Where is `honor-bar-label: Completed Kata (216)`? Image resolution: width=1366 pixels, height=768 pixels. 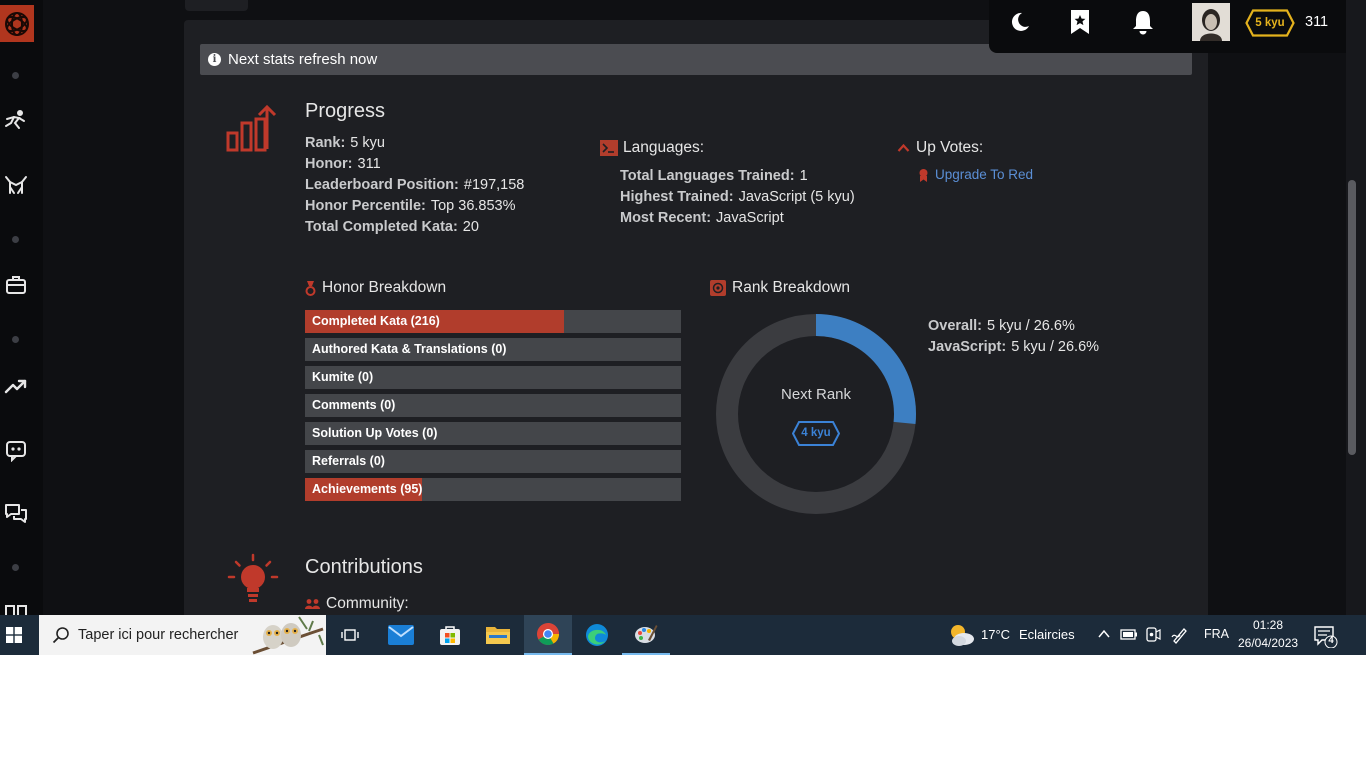
honor-bar-label: Completed Kata (216) is located at coordinates (376, 321).